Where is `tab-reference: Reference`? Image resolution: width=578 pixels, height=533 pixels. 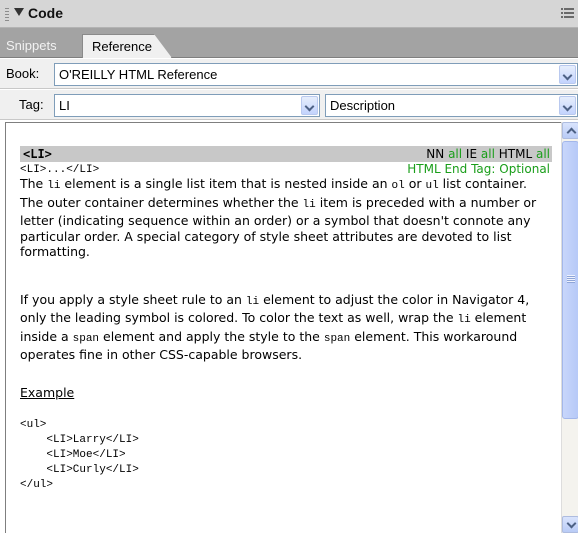
tab-reference: Reference is located at coordinates (127, 46).